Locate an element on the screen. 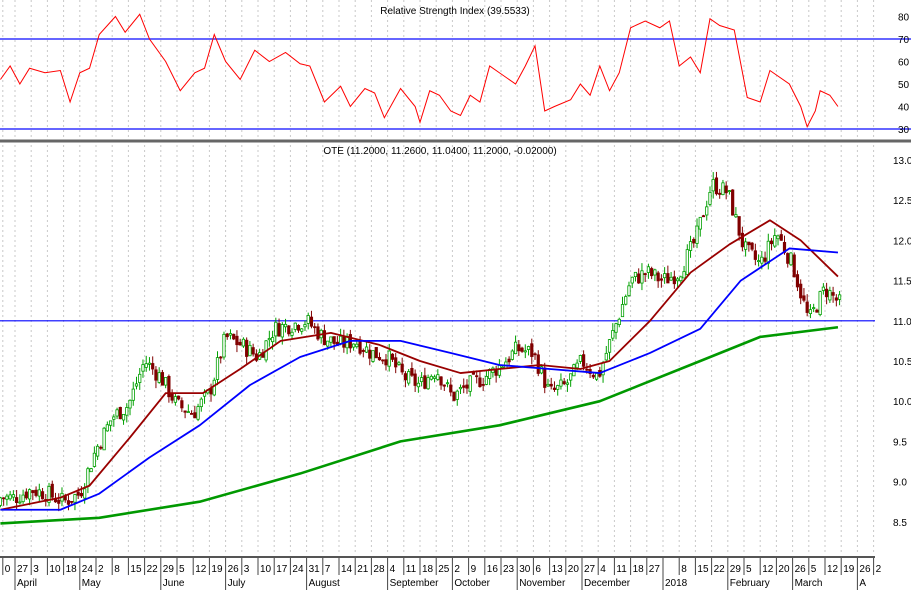 This screenshot has height=595, width=911. price-y-tick-label: 12.0 is located at coordinates (902, 241).